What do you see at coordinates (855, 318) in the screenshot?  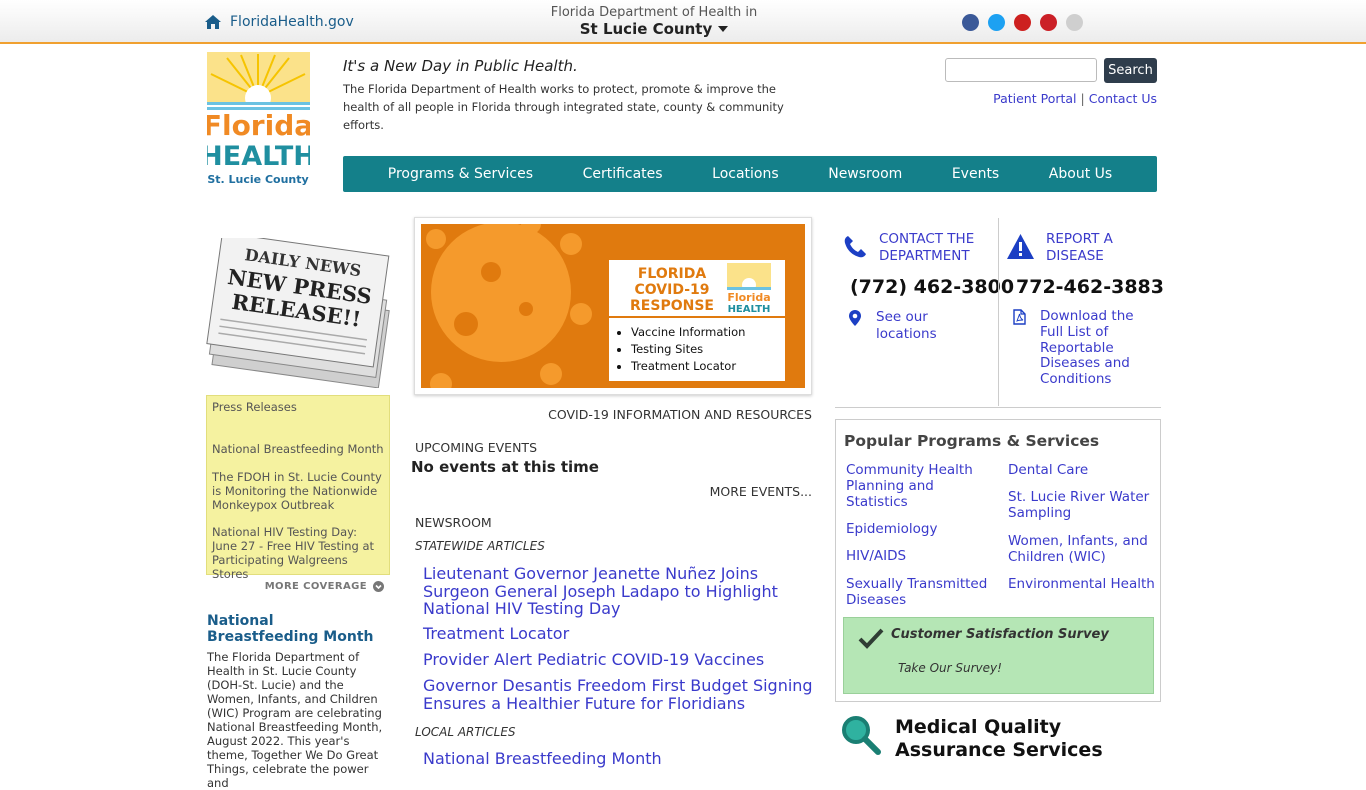 I see `map-marker-icon` at bounding box center [855, 318].